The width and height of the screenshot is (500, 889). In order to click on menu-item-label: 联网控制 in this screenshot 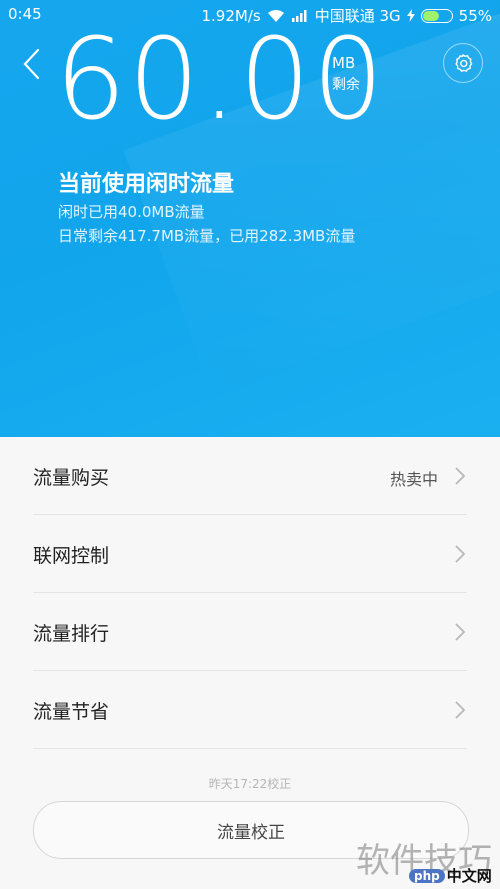, I will do `click(71, 556)`.